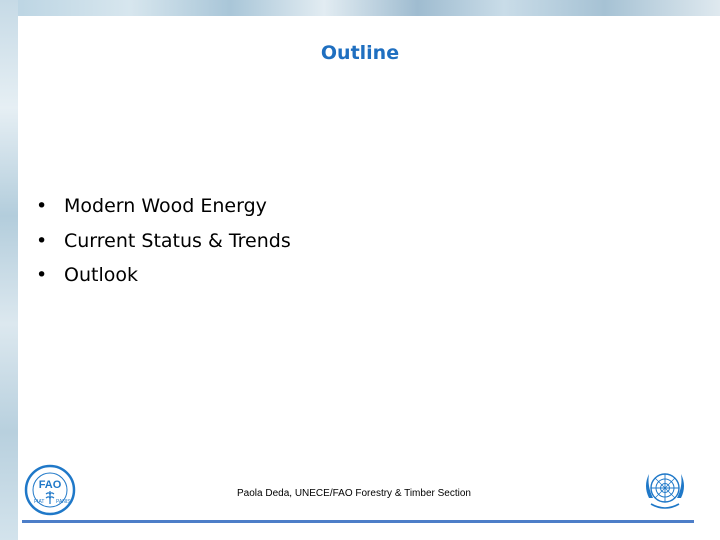 This screenshot has width=720, height=540. What do you see at coordinates (63, 502) in the screenshot?
I see `svg-text: PANIS` at bounding box center [63, 502].